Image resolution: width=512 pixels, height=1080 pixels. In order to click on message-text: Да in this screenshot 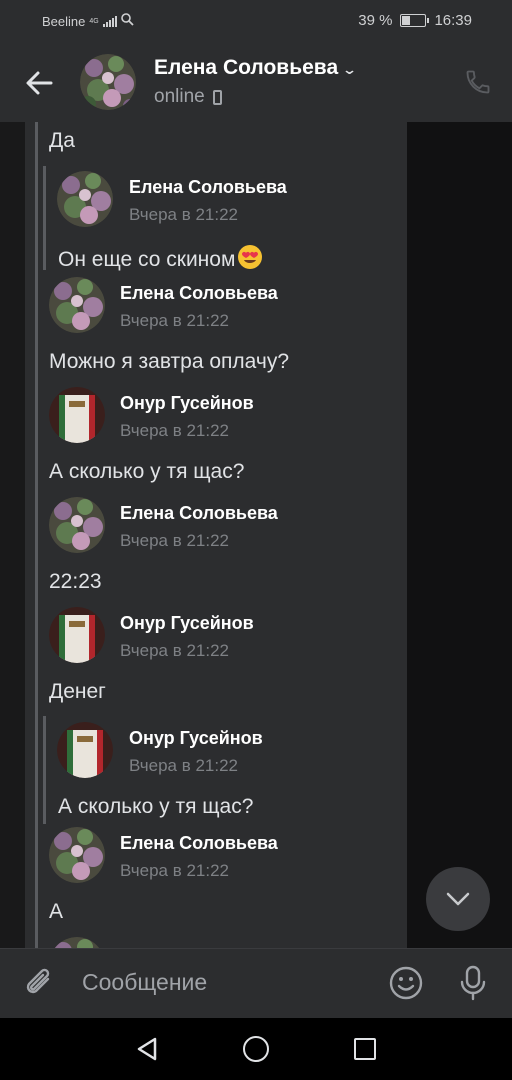, I will do `click(62, 140)`.